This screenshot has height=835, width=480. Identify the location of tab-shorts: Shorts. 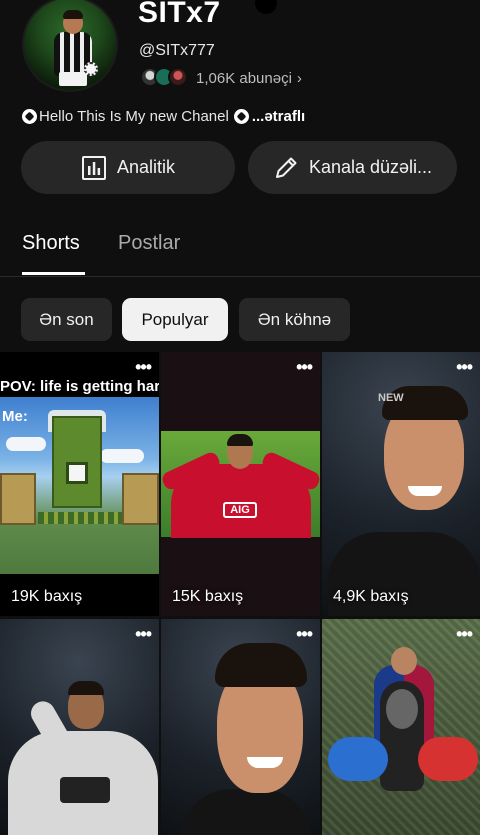
(51, 243).